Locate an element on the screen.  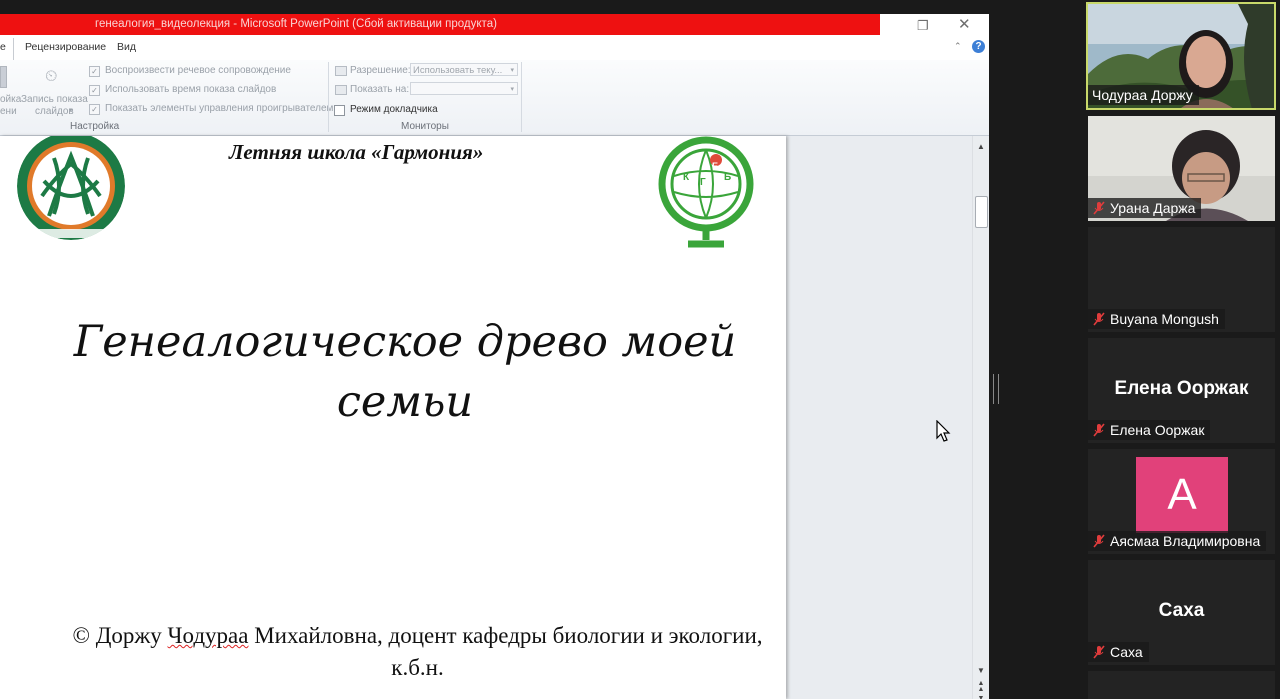
restore-window-icon: ❐ is located at coordinates (923, 26).